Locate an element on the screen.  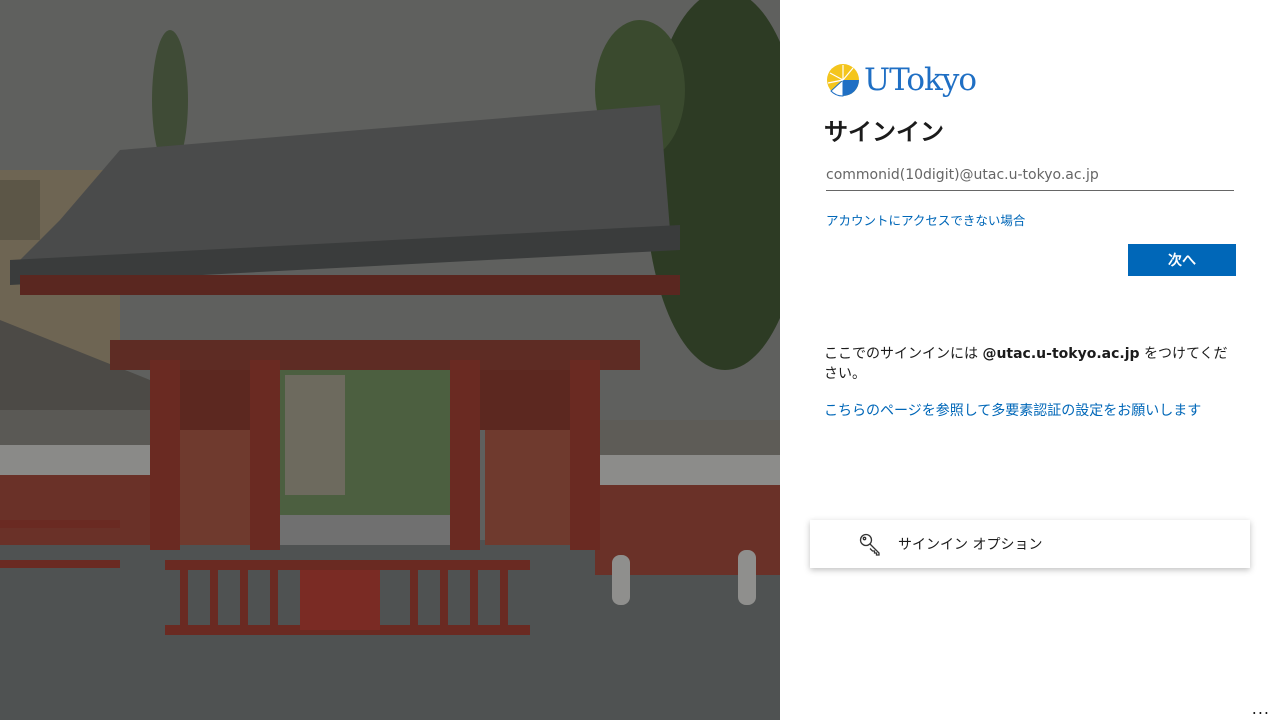
utokyo-logo: UTokyo is located at coordinates (901, 80).